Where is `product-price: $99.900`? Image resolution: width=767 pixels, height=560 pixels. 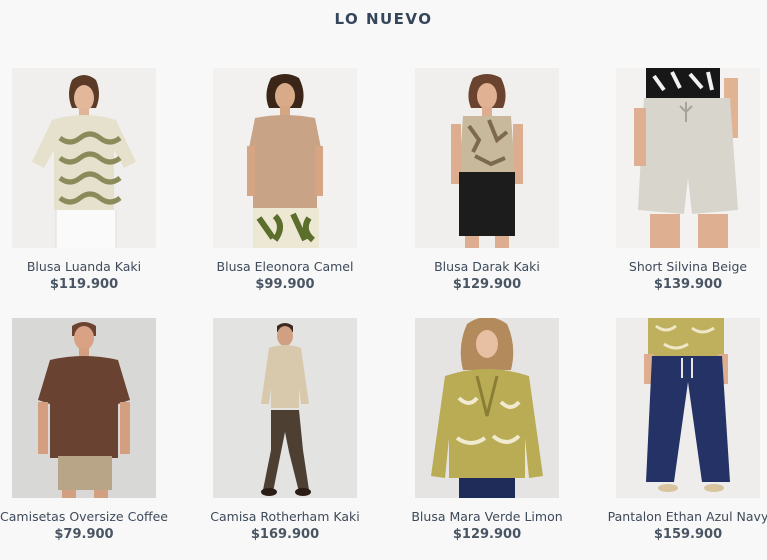 product-price: $99.900 is located at coordinates (285, 284).